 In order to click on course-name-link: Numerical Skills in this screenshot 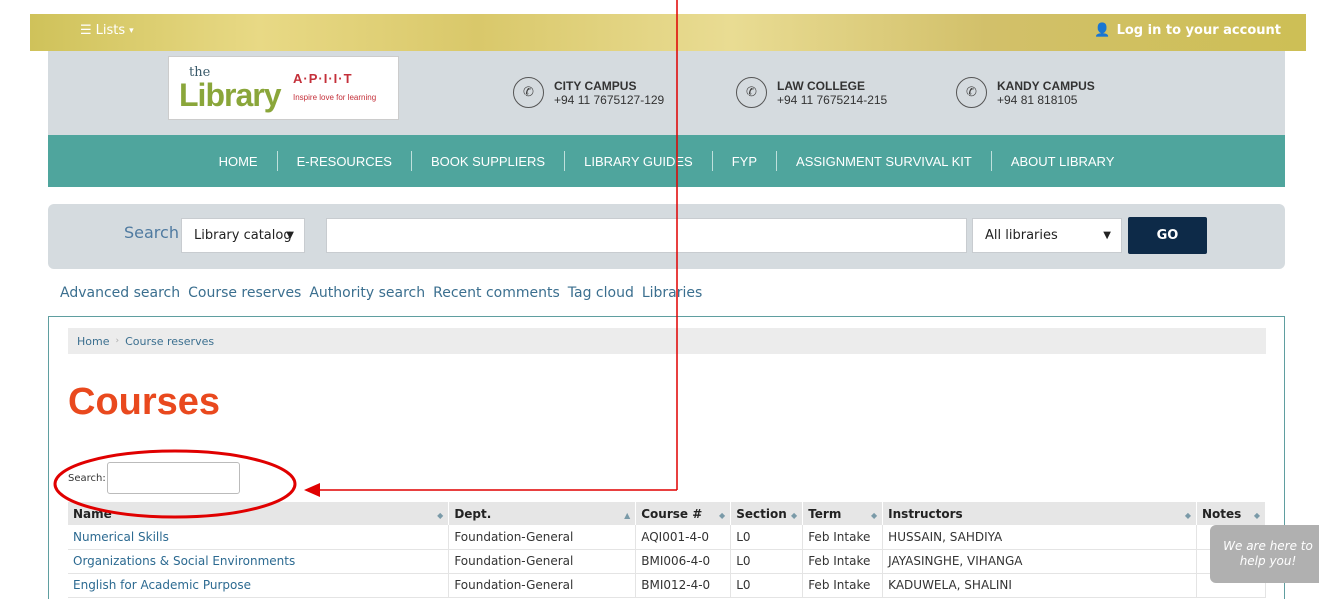, I will do `click(259, 537)`.